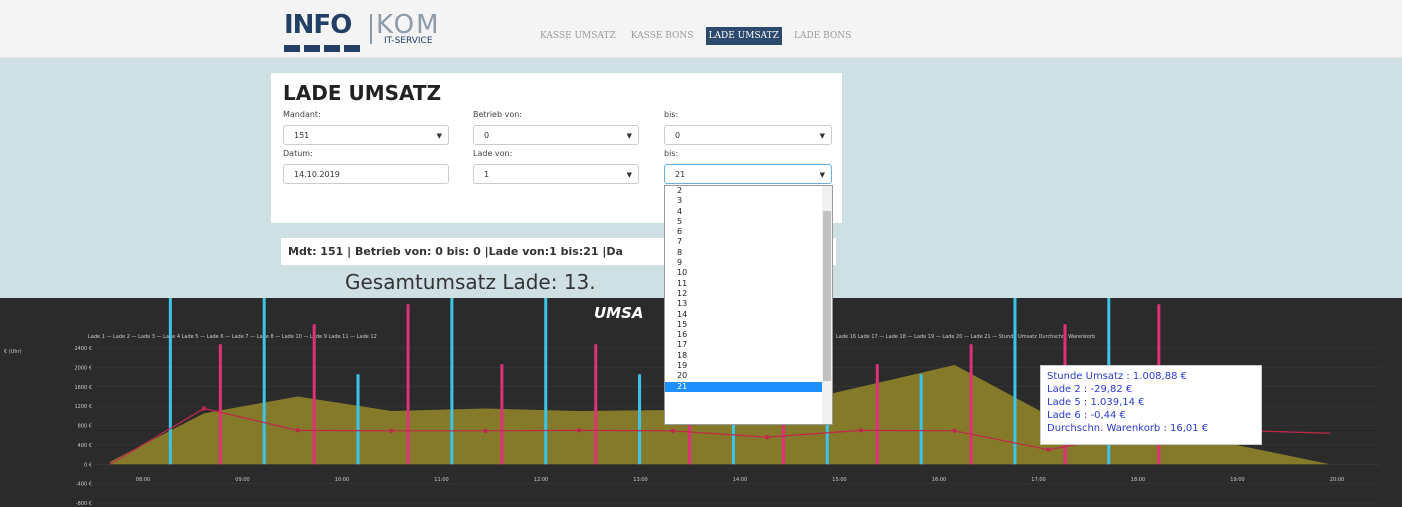 This screenshot has width=1402, height=507. I want to click on lade-bis-dropdown: 2 3 4 5 6 7 8 9 10 11 12 13 14 15 16 17 18 19 20 21, so click(748, 305).